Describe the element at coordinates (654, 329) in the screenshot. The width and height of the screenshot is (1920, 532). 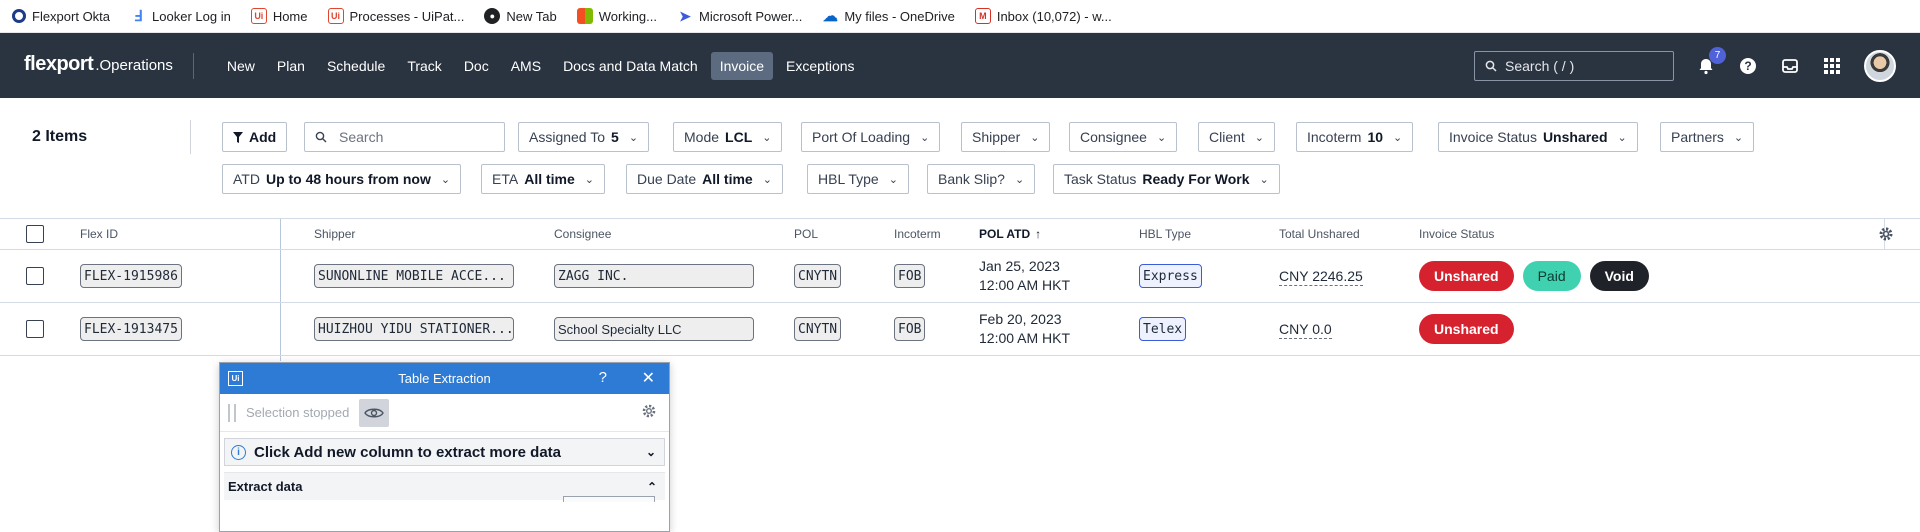
I see `consignee-field: School Specialty LLC` at that location.